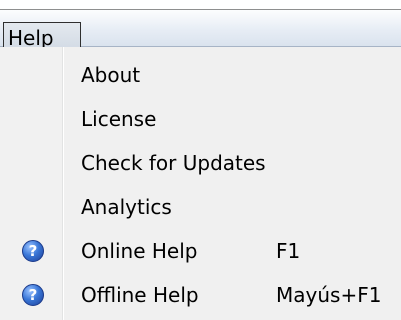 The image size is (401, 320). Describe the element at coordinates (126, 207) in the screenshot. I see `menu-item-analytics-label: Analytics` at that location.